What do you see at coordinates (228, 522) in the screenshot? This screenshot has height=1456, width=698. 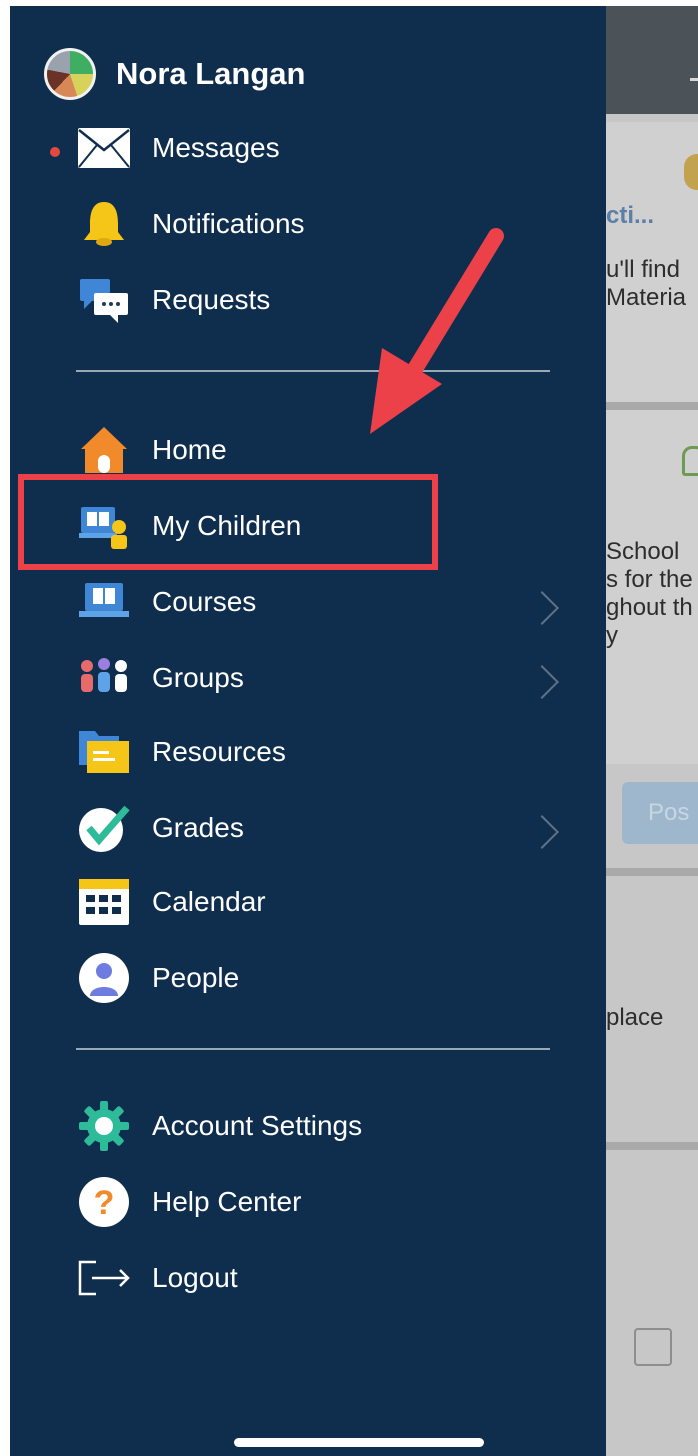 I see `annotation-highlight-box` at bounding box center [228, 522].